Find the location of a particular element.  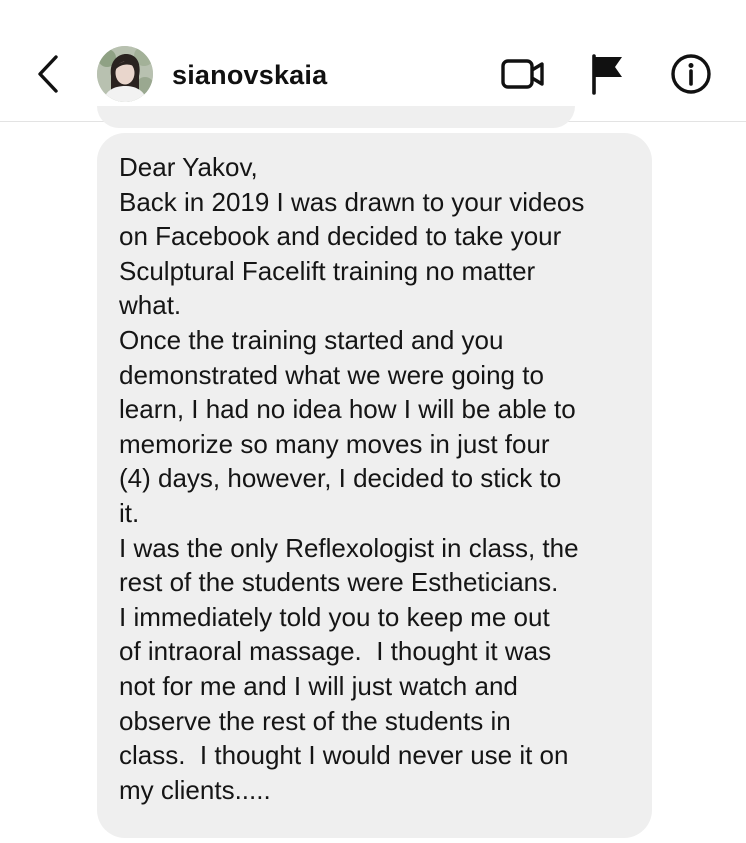

message-line: rest of the students were Estheticians. is located at coordinates (339, 582).